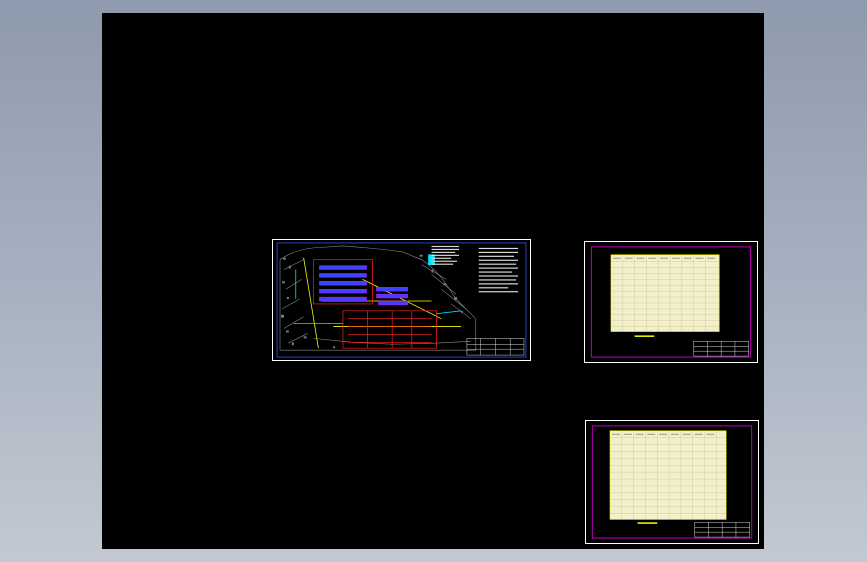  I want to click on sheet-site-plan, so click(401, 300).